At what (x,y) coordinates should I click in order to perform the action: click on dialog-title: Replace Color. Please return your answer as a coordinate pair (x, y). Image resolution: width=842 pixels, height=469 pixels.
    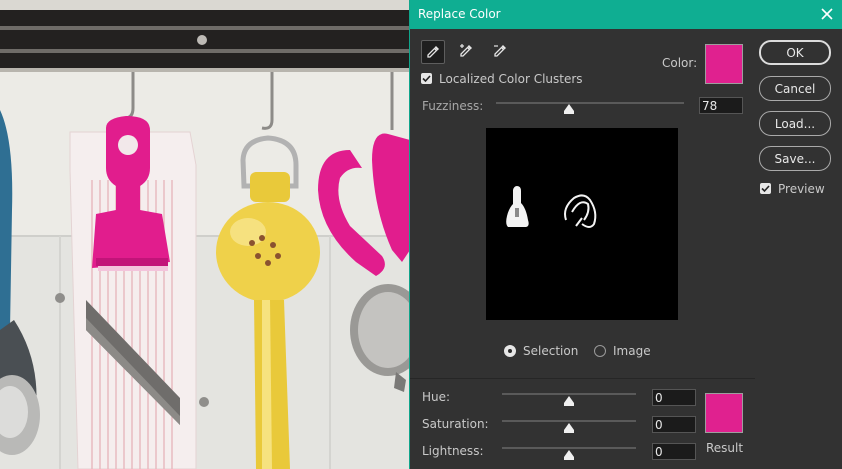
    Looking at the image, I should click on (459, 14).